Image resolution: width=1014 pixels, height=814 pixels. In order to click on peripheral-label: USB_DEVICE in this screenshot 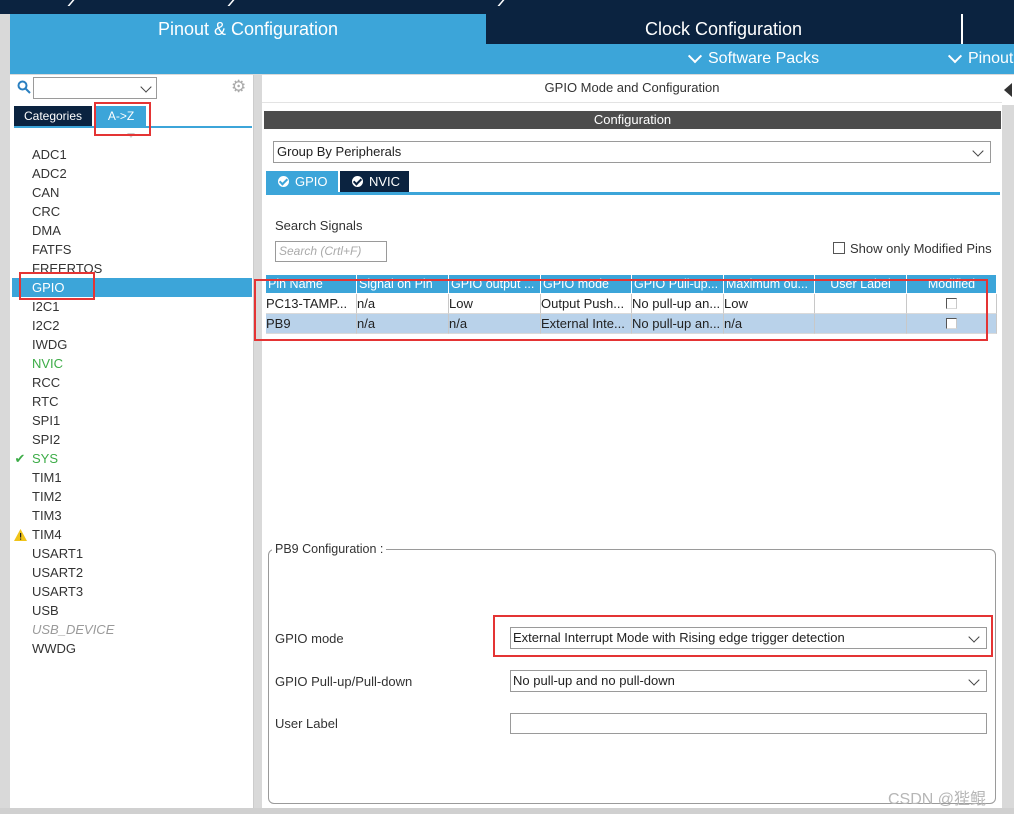, I will do `click(73, 629)`.